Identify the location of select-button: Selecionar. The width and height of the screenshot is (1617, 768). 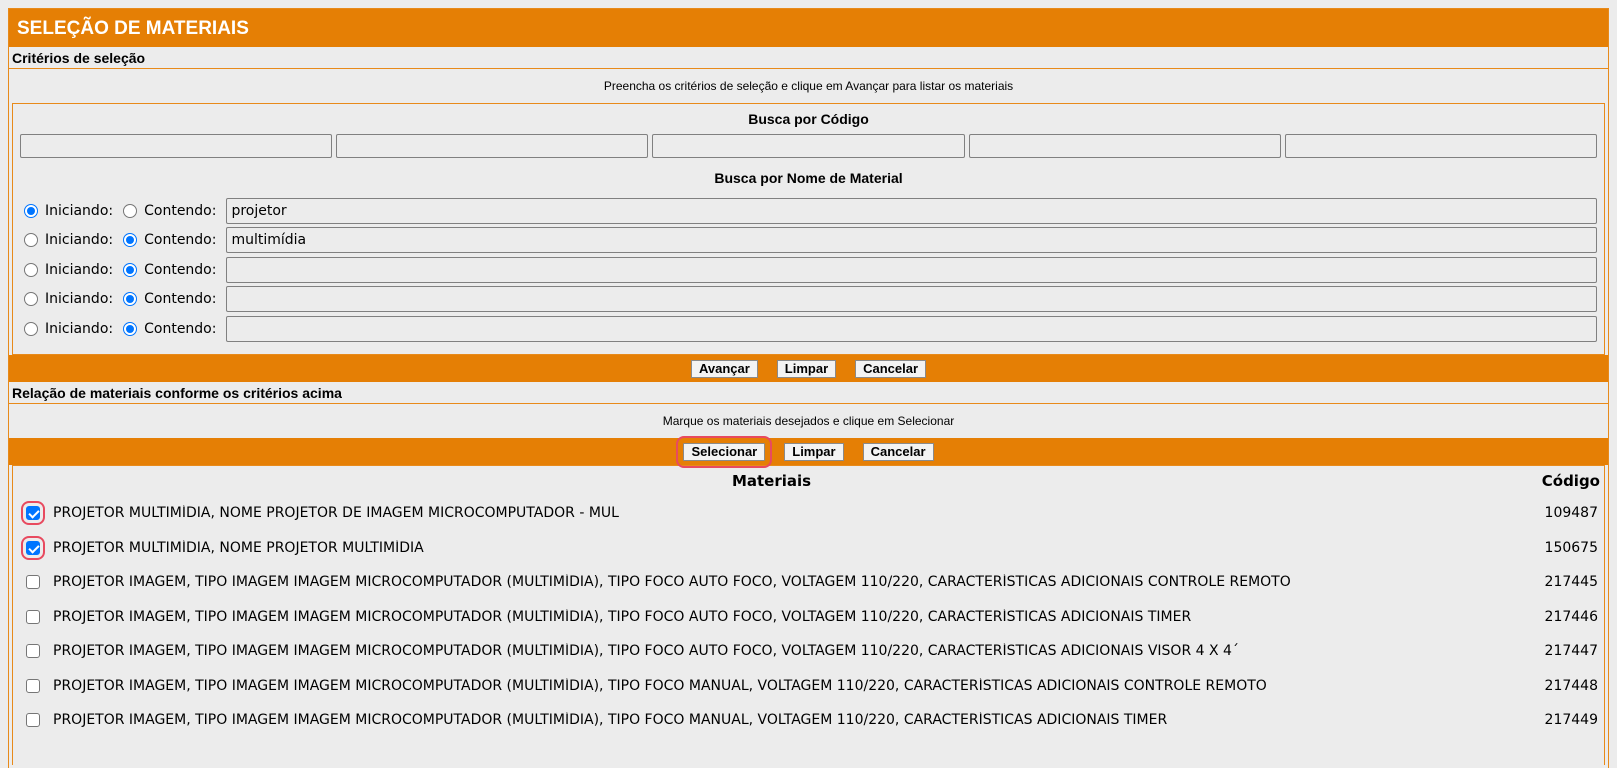
(724, 451).